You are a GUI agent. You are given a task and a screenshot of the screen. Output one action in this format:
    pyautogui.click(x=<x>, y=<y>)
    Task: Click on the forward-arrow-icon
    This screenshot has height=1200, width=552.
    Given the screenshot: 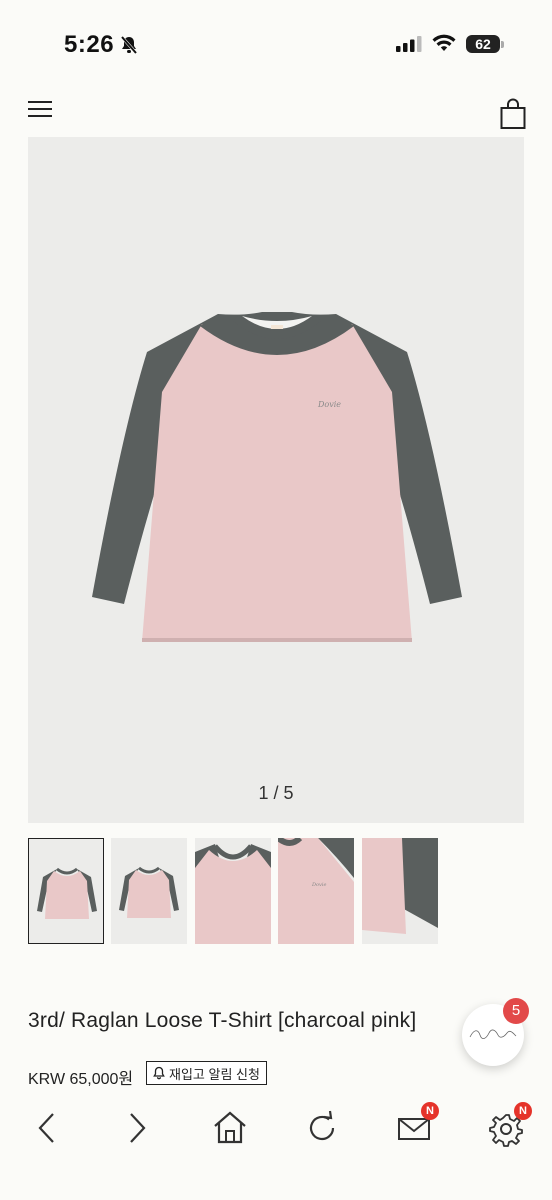 What is the action you would take?
    pyautogui.click(x=138, y=1130)
    